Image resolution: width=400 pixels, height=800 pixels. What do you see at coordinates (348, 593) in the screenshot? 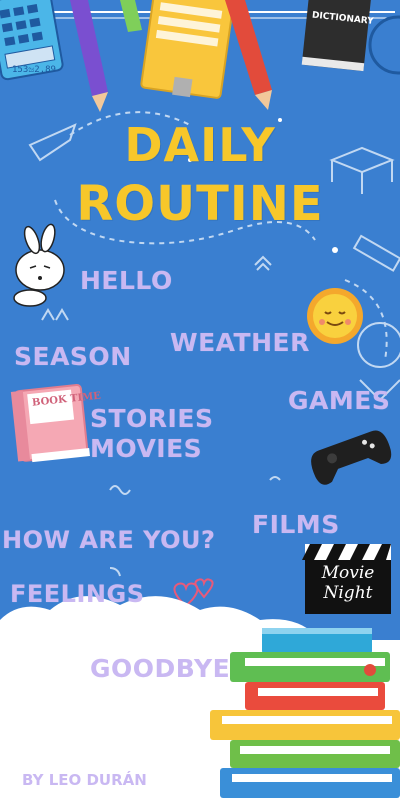
I see `movie-night-line-2: Night` at bounding box center [348, 593].